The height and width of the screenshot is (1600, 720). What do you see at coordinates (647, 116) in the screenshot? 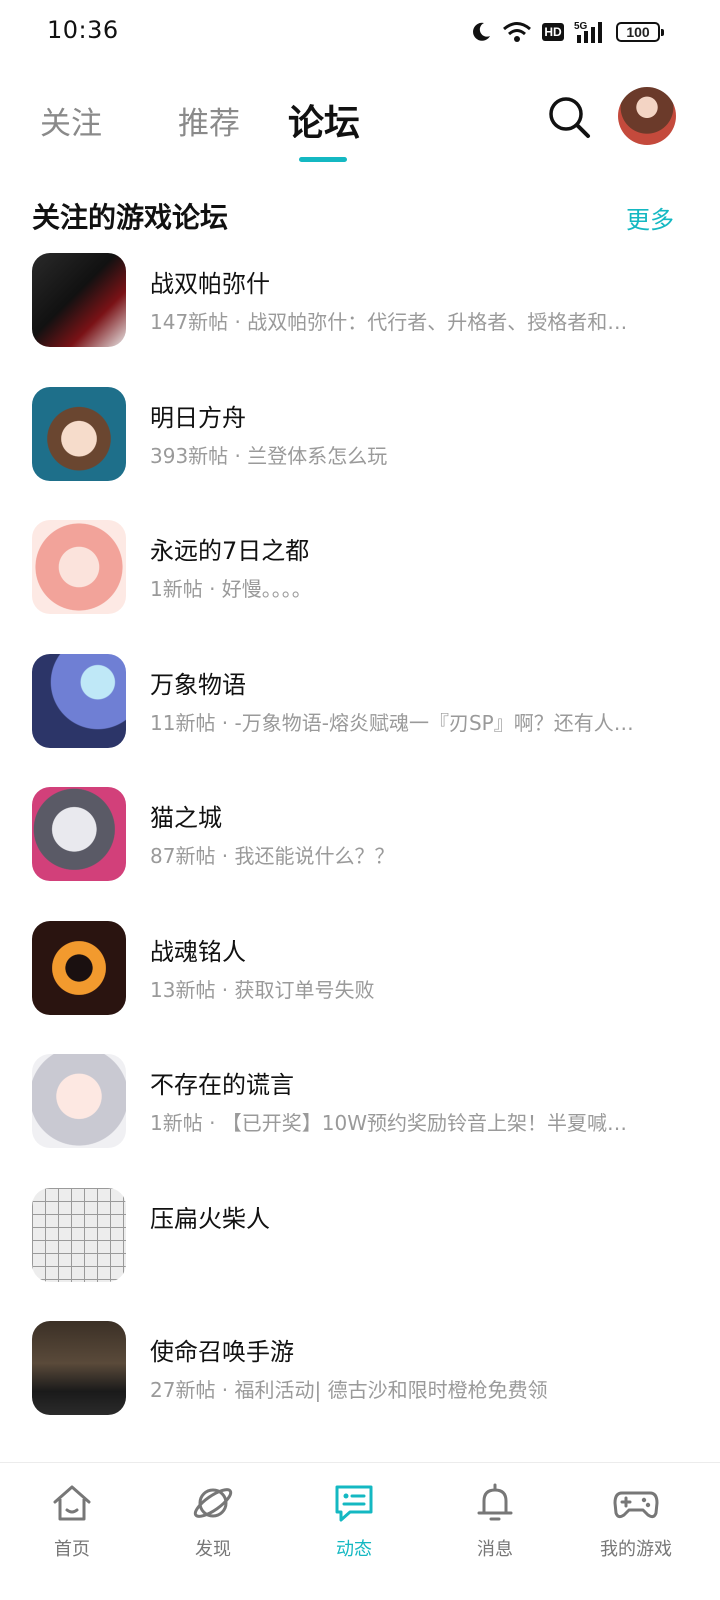
I see `user-avatar` at bounding box center [647, 116].